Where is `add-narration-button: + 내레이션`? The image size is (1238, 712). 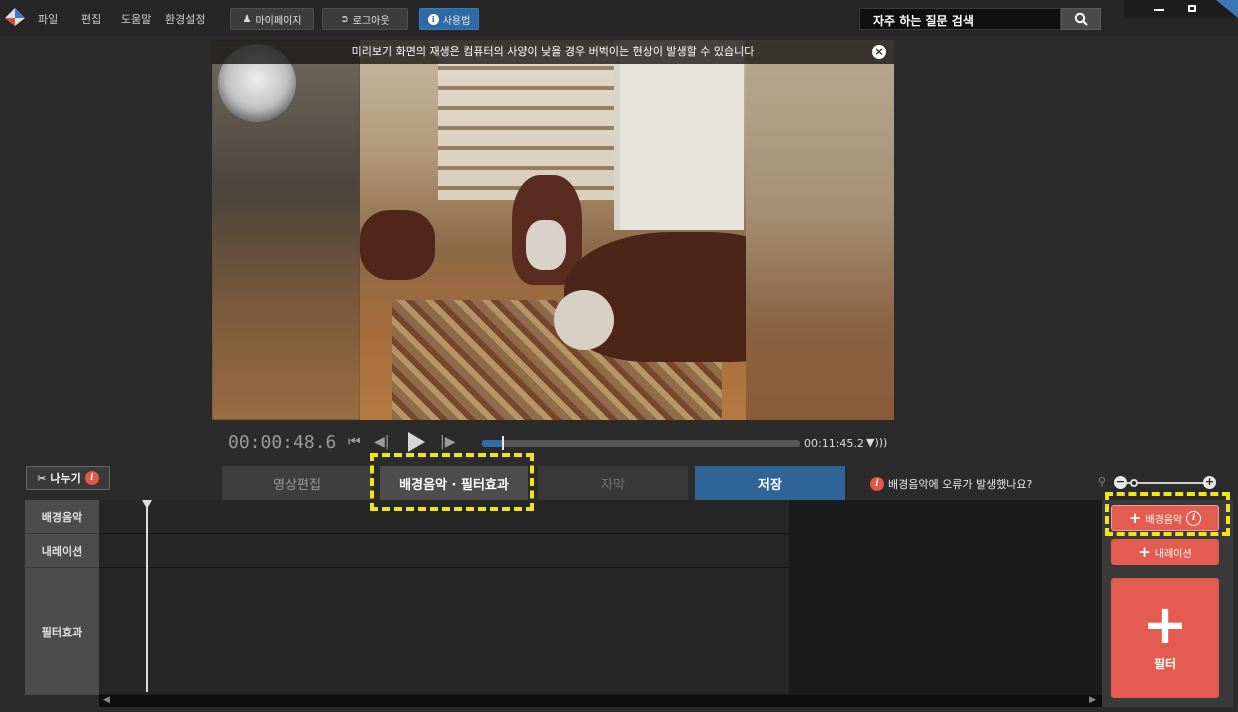 add-narration-button: + 내레이션 is located at coordinates (1165, 552).